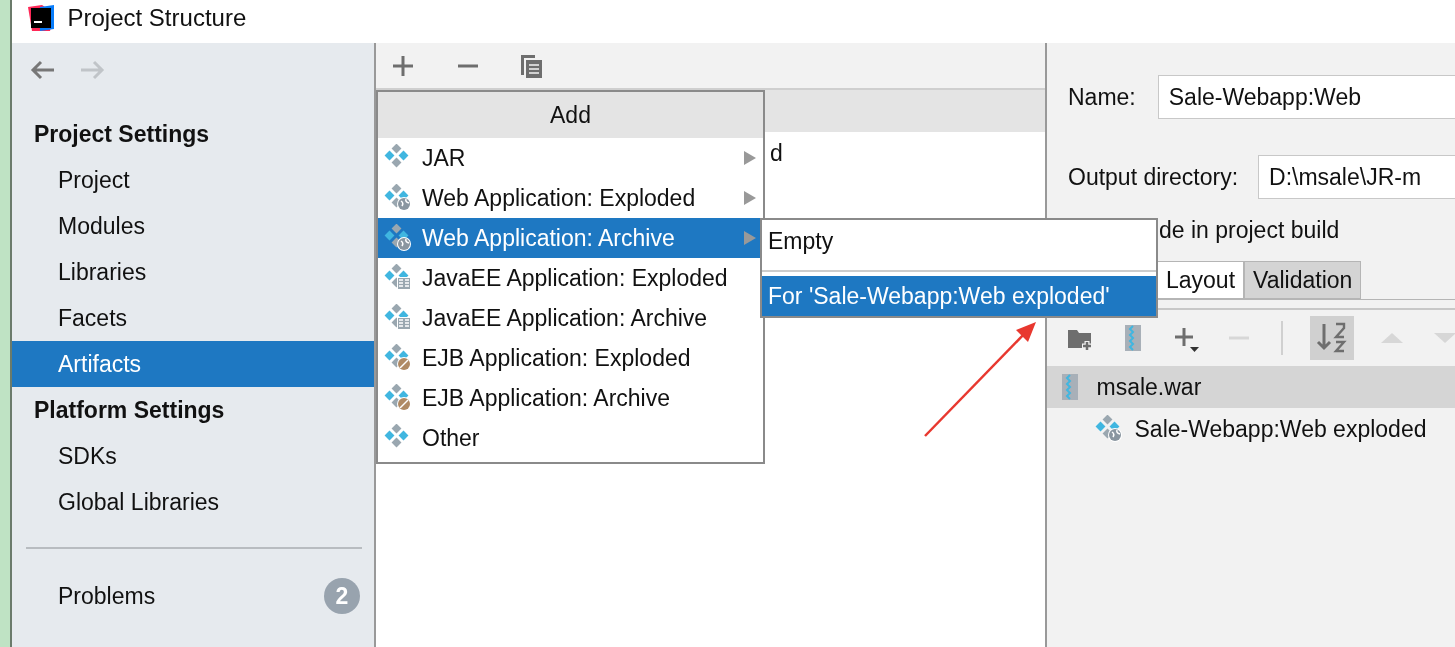 This screenshot has height=647, width=1455. What do you see at coordinates (570, 158) in the screenshot?
I see `menu-item: JAR` at bounding box center [570, 158].